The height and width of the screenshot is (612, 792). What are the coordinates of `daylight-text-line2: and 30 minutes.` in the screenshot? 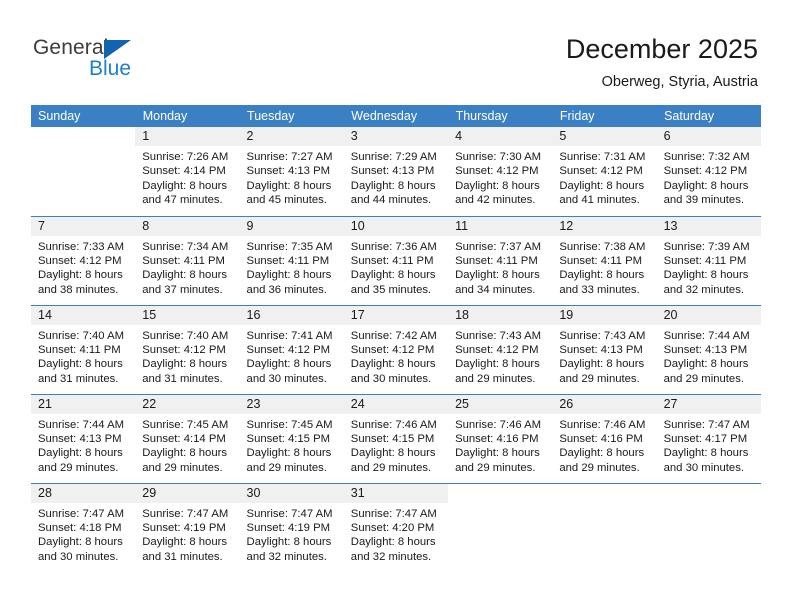 It's located at (78, 556).